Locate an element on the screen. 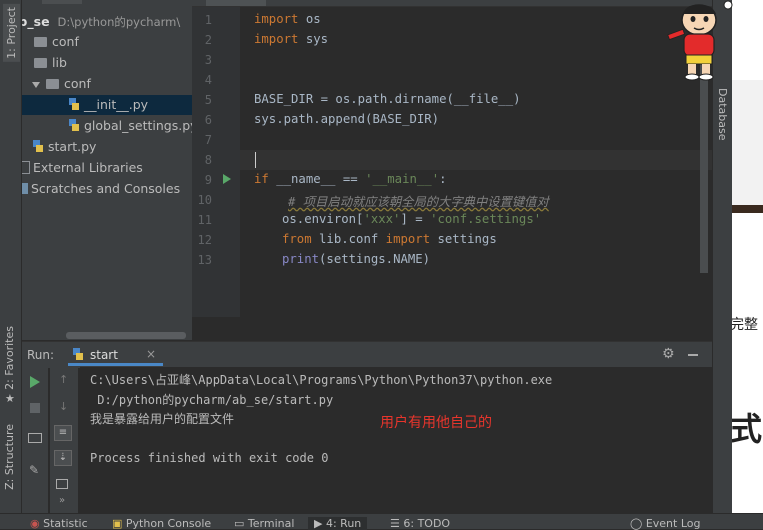 The height and width of the screenshot is (530, 763). page-text-fragment: 完整 is located at coordinates (745, 325).